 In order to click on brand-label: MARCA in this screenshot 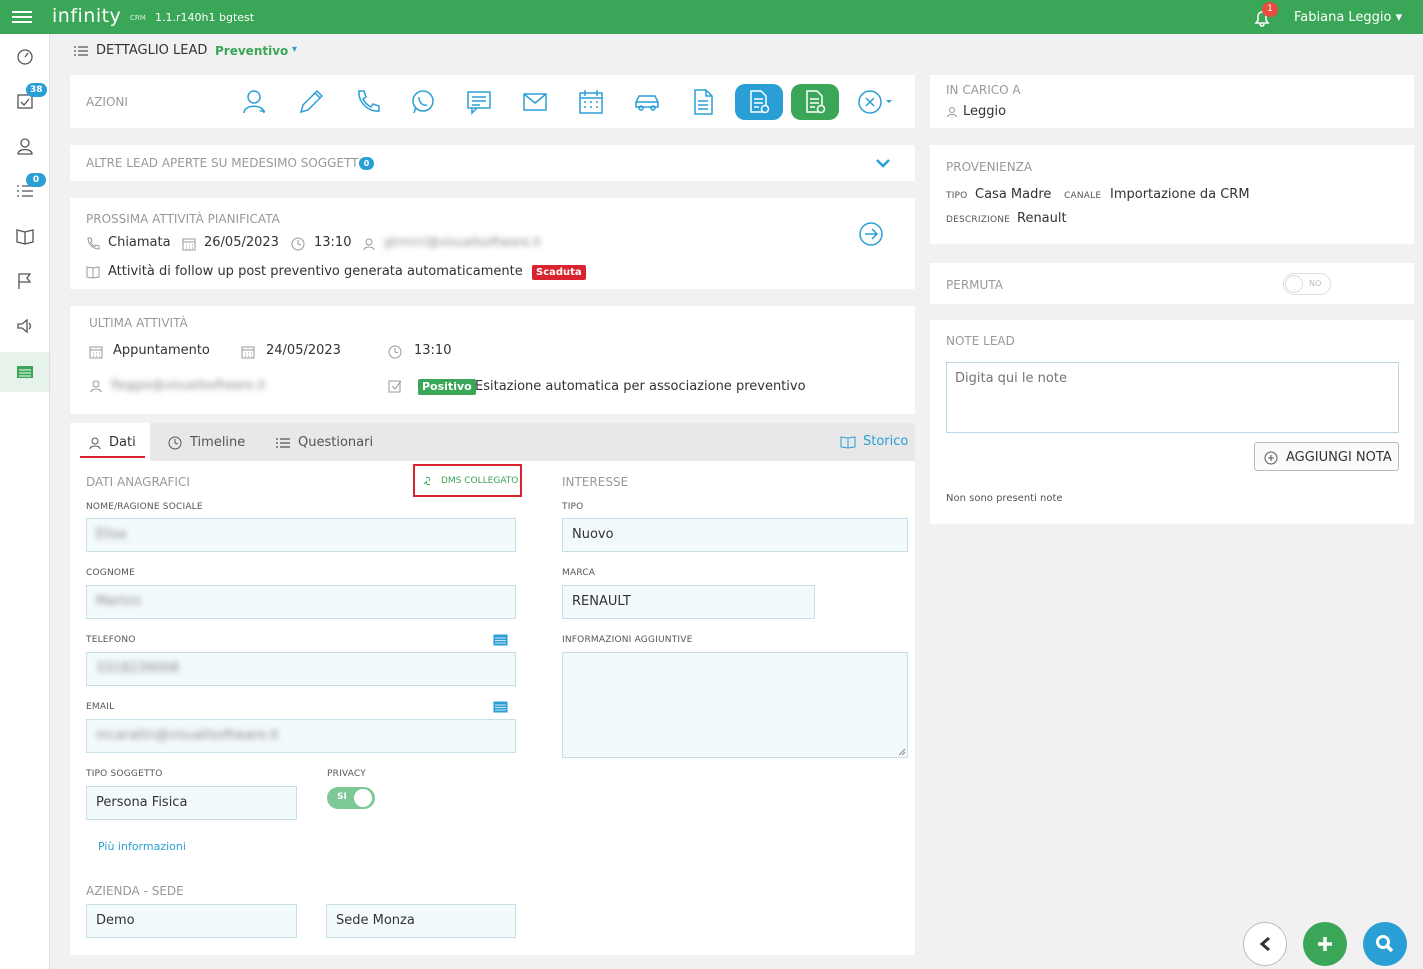, I will do `click(579, 573)`.